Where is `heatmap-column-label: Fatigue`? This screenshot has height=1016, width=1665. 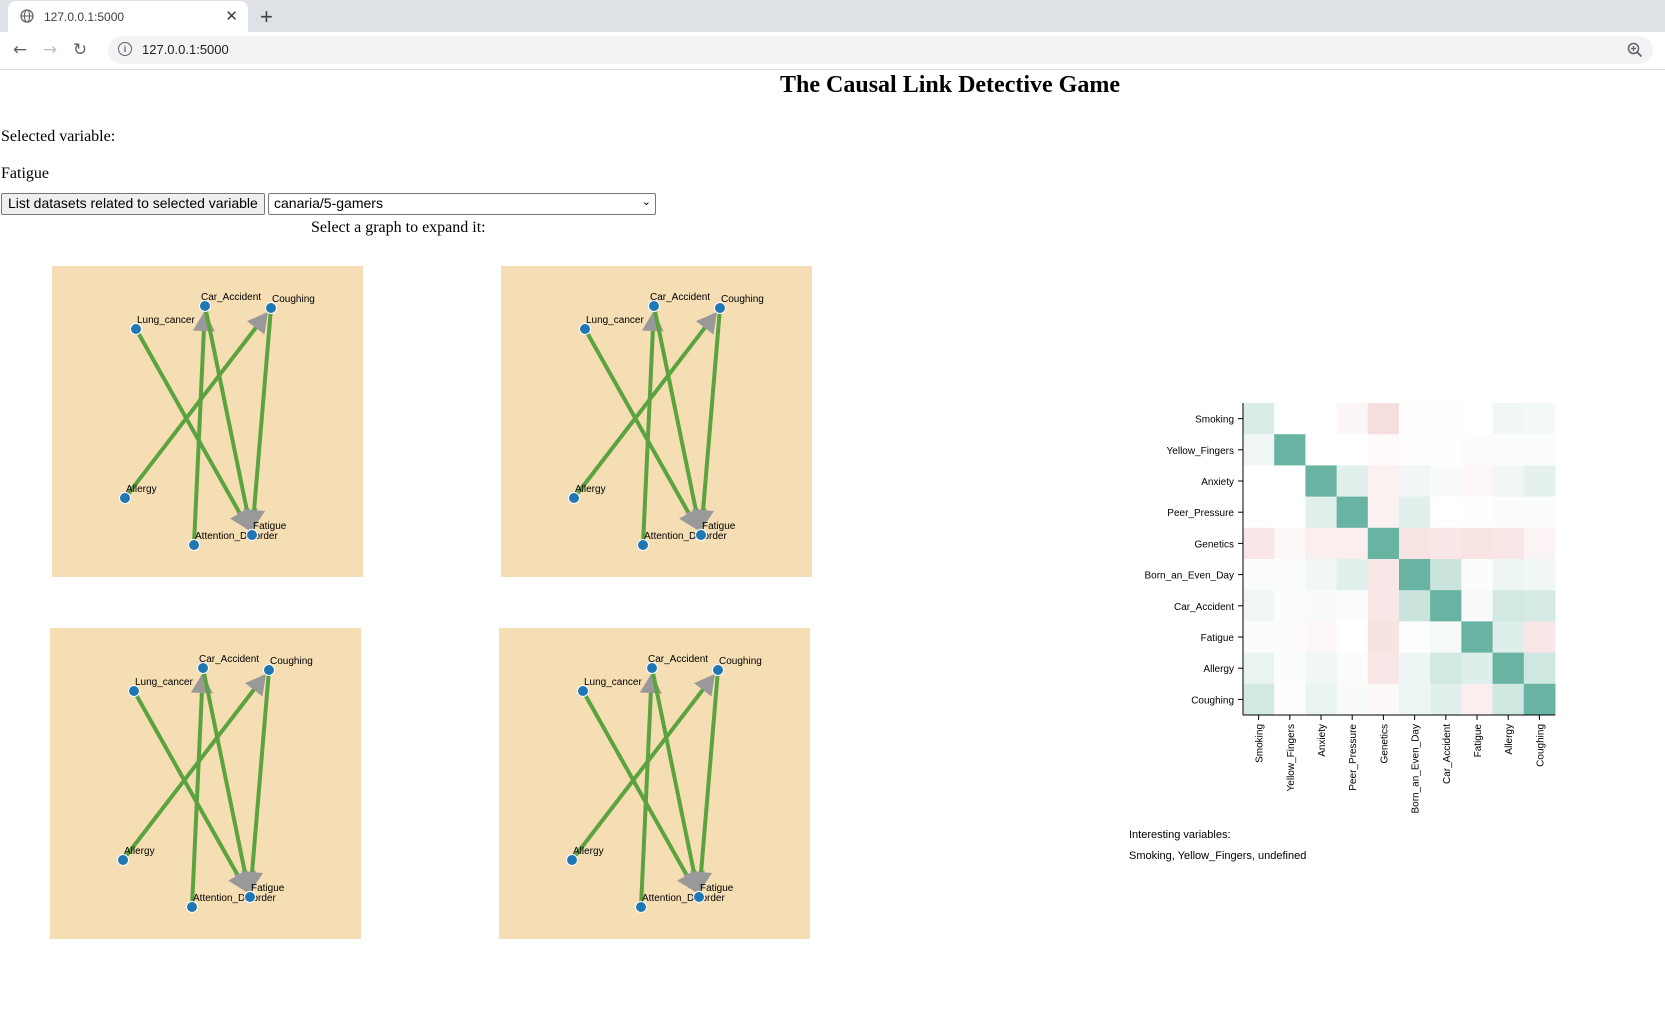 heatmap-column-label: Fatigue is located at coordinates (1478, 741).